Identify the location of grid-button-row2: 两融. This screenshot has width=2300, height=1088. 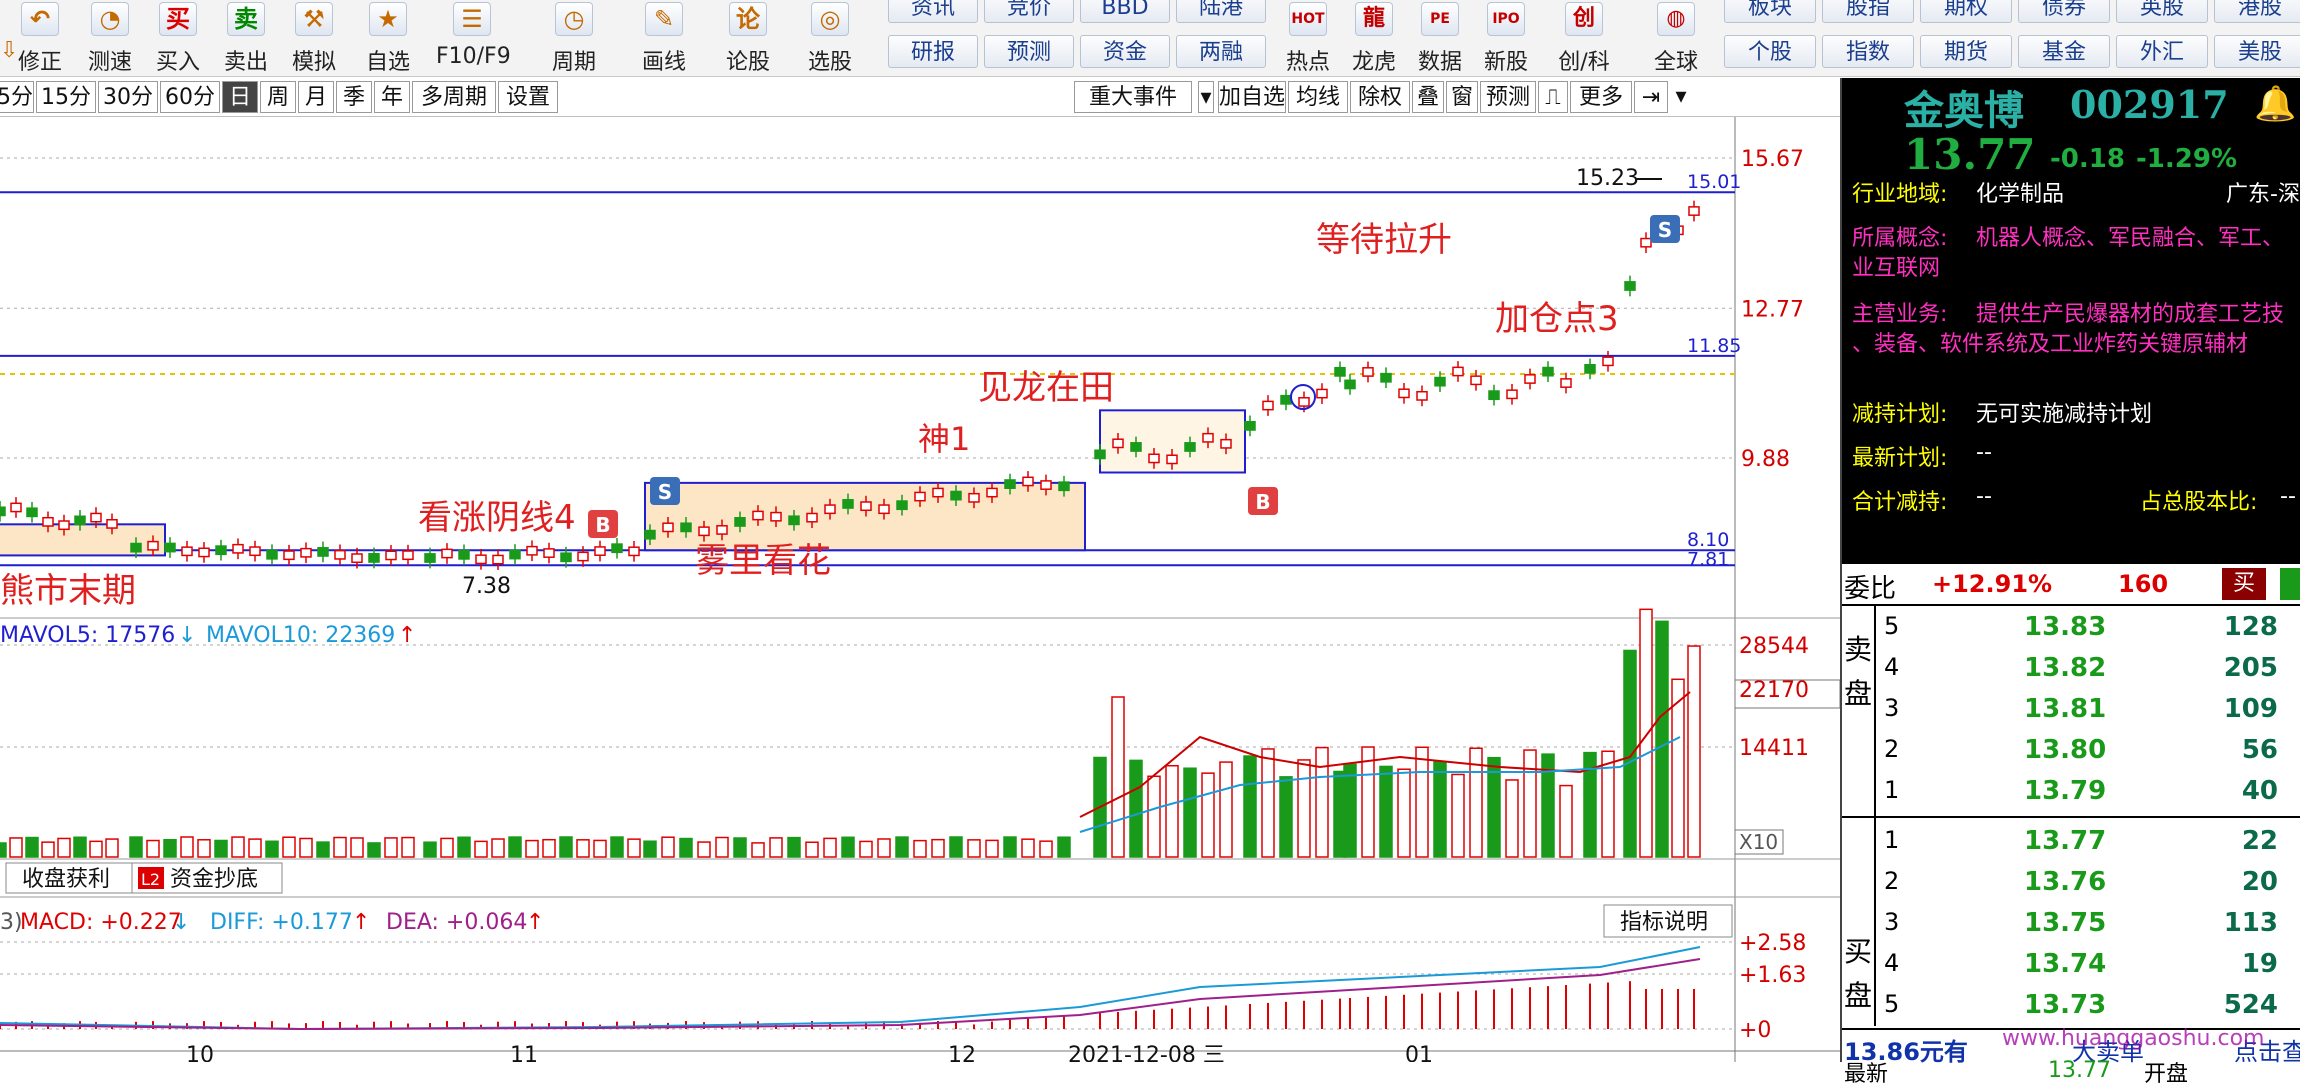
(1221, 51).